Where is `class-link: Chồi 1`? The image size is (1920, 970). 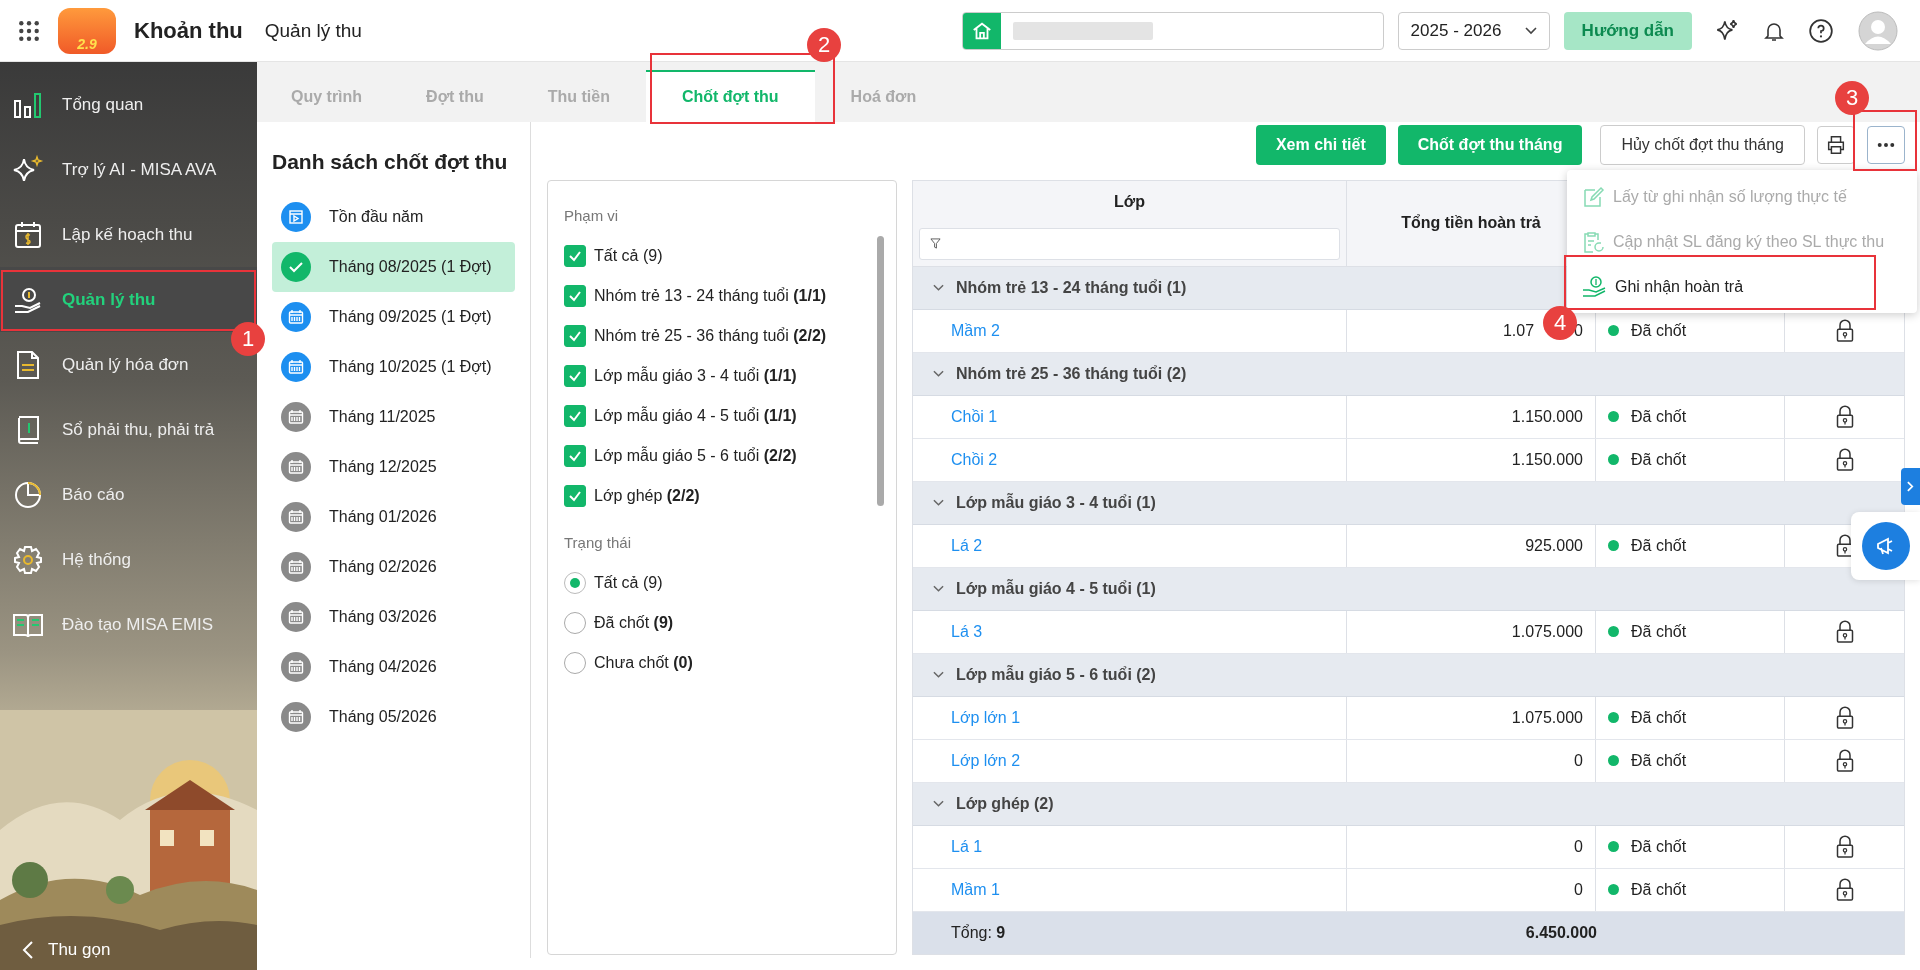 class-link: Chồi 1 is located at coordinates (961, 416).